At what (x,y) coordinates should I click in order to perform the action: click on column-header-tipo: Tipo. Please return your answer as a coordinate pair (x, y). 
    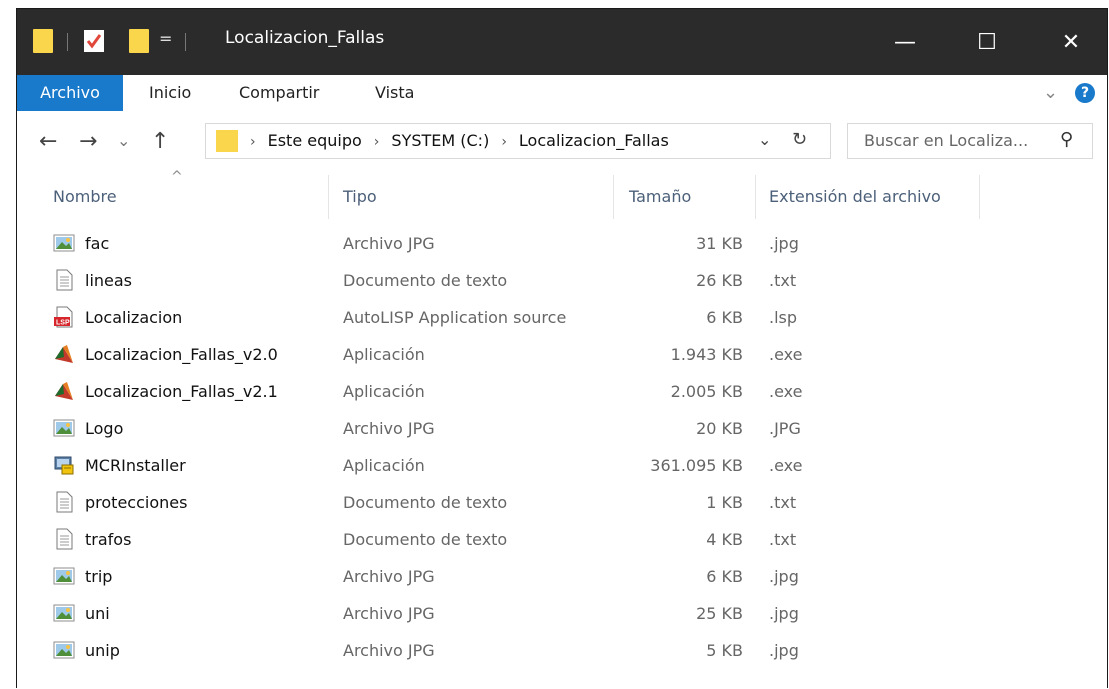
    Looking at the image, I should click on (360, 197).